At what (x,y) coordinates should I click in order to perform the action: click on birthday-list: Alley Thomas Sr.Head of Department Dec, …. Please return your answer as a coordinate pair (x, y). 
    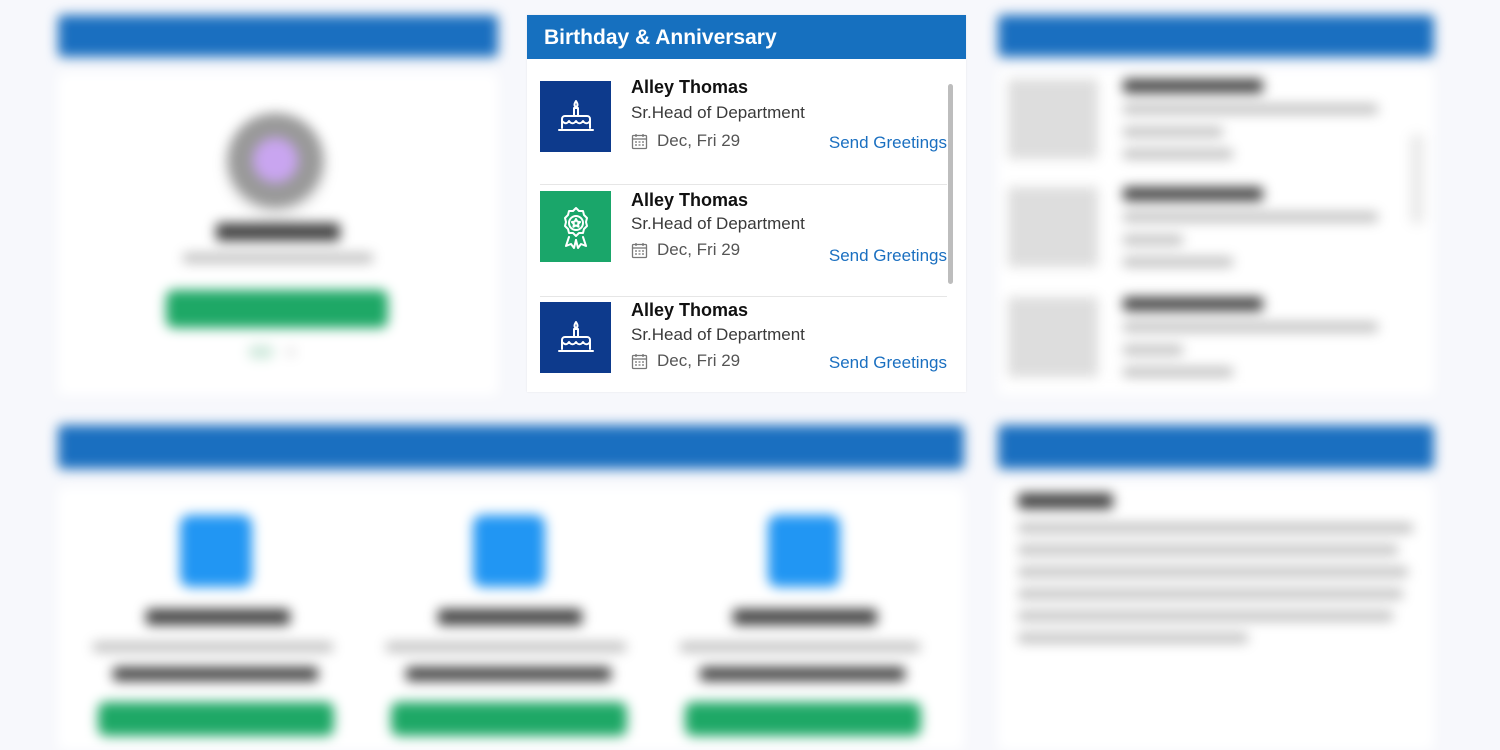
    Looking at the image, I should click on (746, 225).